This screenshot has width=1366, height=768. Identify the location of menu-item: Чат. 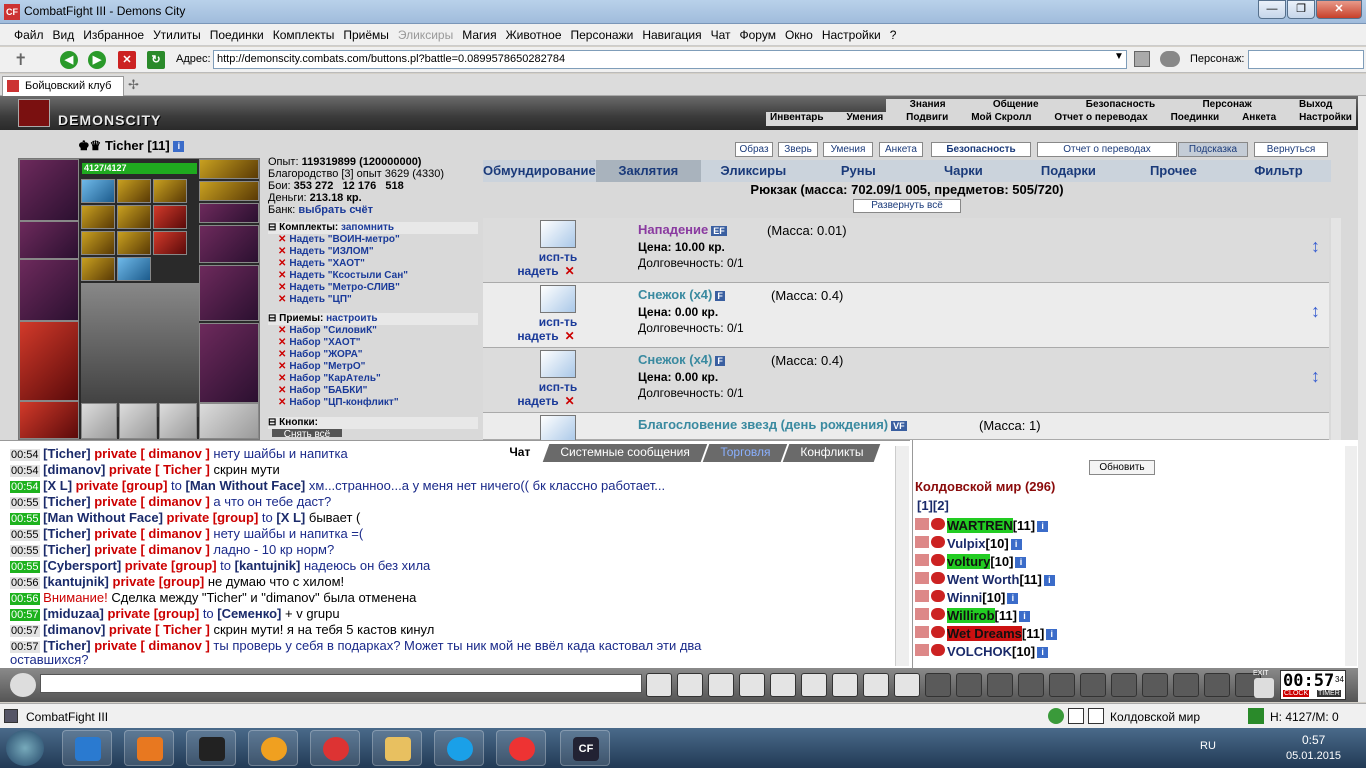
(721, 35).